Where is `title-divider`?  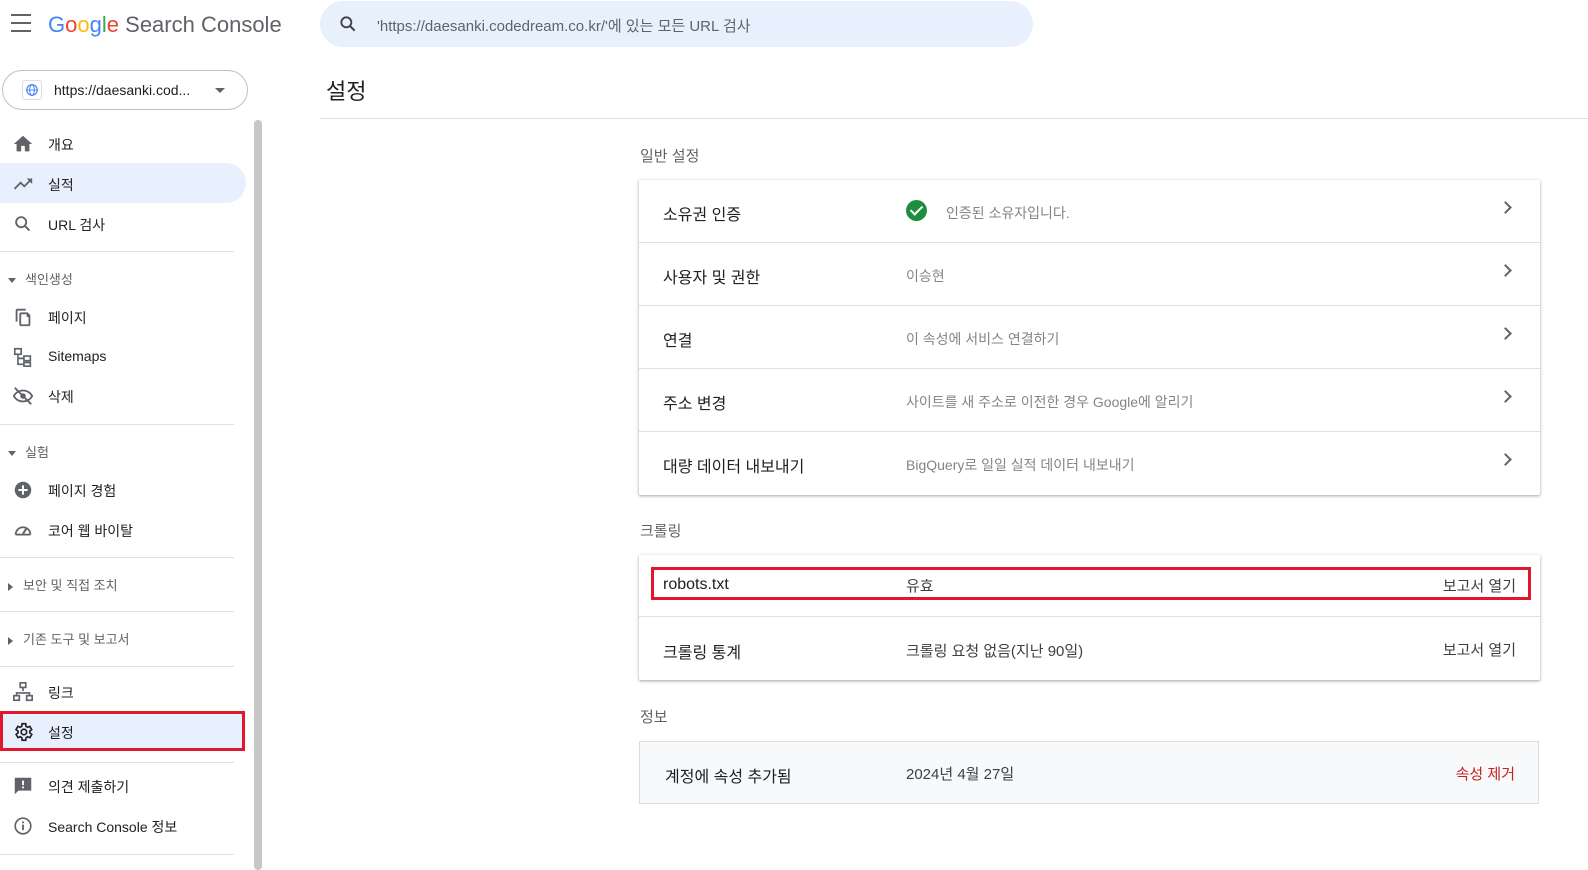 title-divider is located at coordinates (954, 118).